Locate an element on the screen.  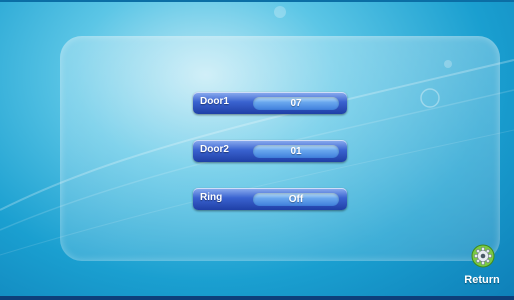
door2-setting-button: Door2 01 is located at coordinates (270, 151).